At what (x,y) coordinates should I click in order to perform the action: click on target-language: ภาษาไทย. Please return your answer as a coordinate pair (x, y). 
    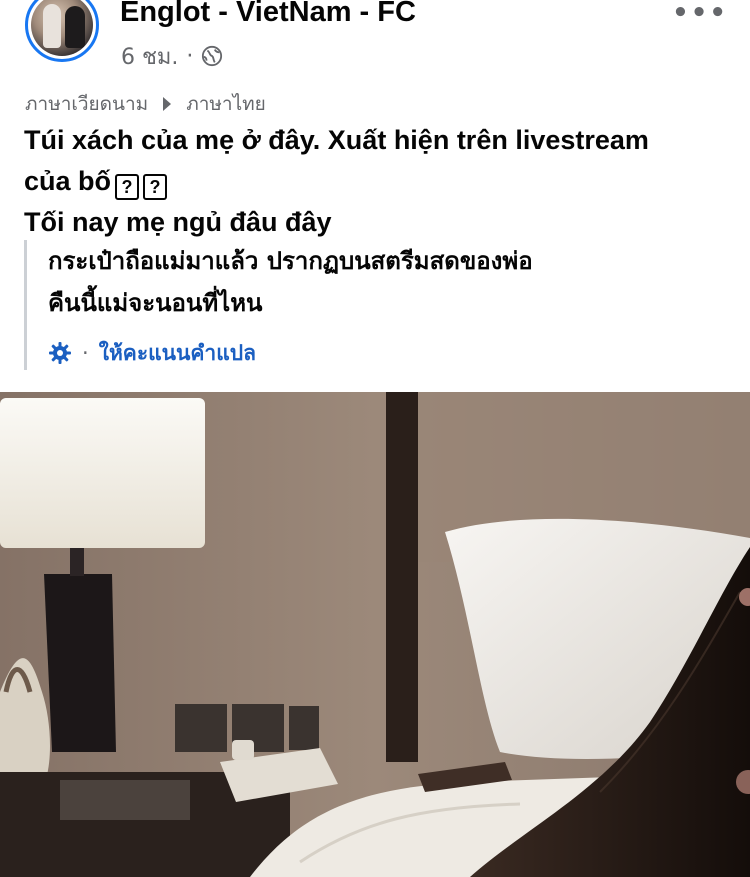
    Looking at the image, I should click on (226, 104).